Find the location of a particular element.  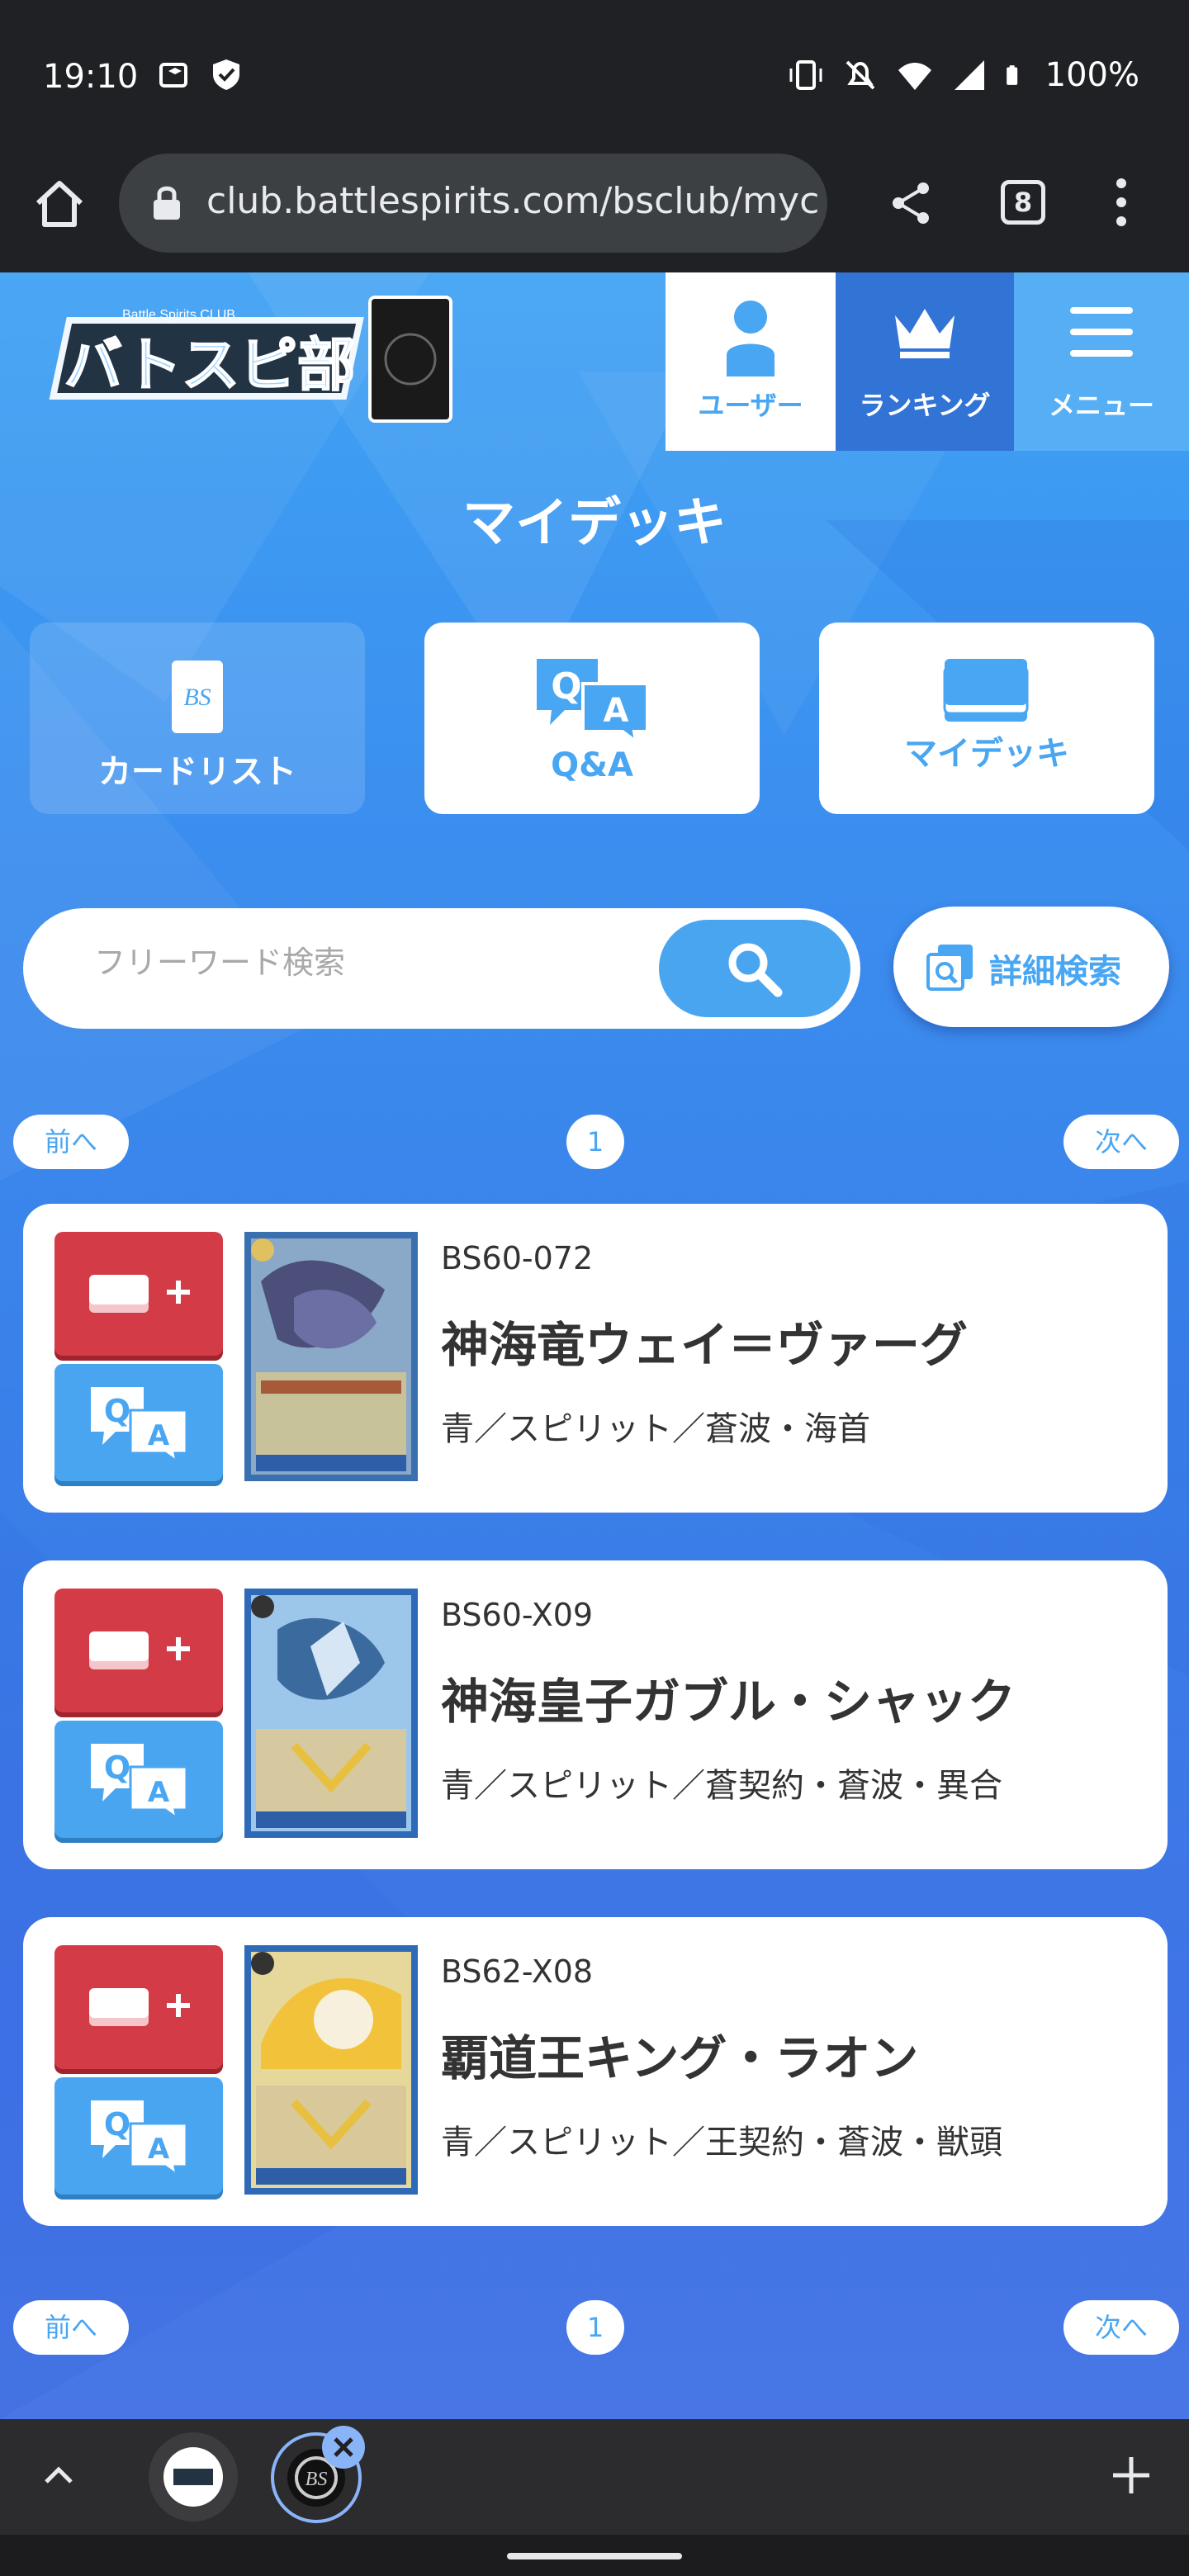

card-code: BS60-X09 is located at coordinates (517, 1615).